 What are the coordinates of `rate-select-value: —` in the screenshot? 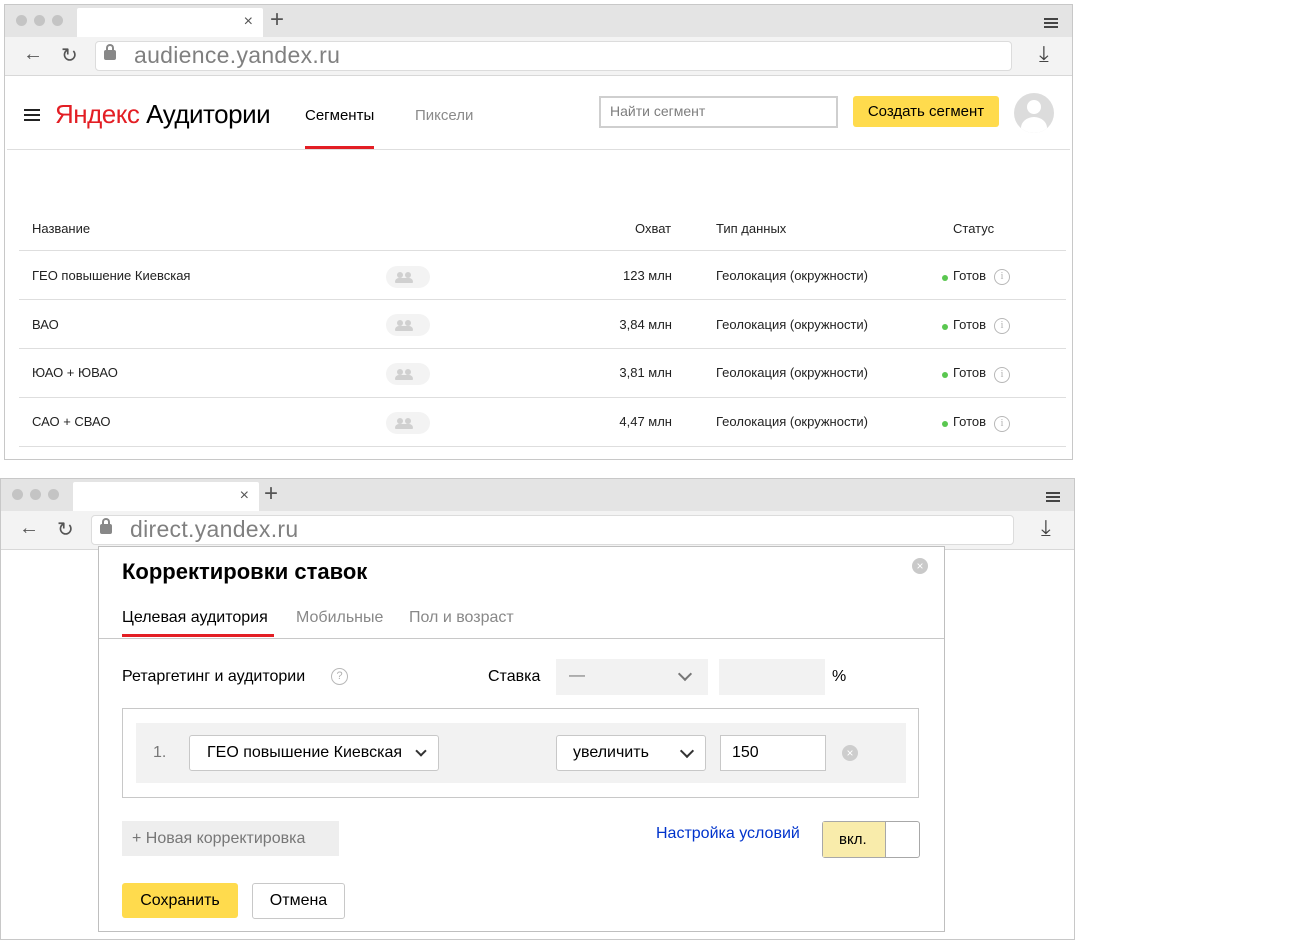 It's located at (577, 675).